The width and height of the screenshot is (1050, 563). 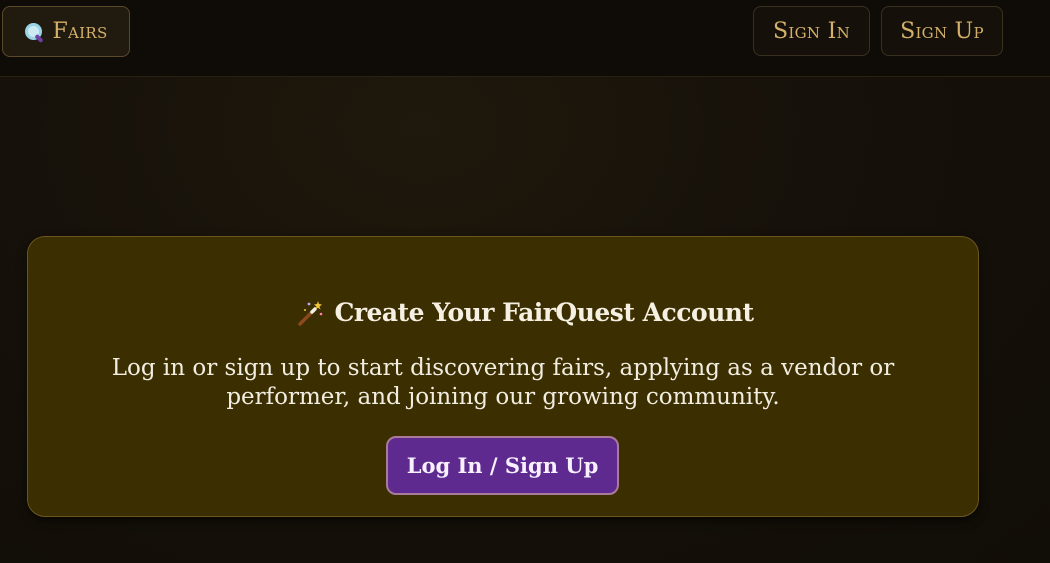 I want to click on sign-in-button: Sign In, so click(x=811, y=31).